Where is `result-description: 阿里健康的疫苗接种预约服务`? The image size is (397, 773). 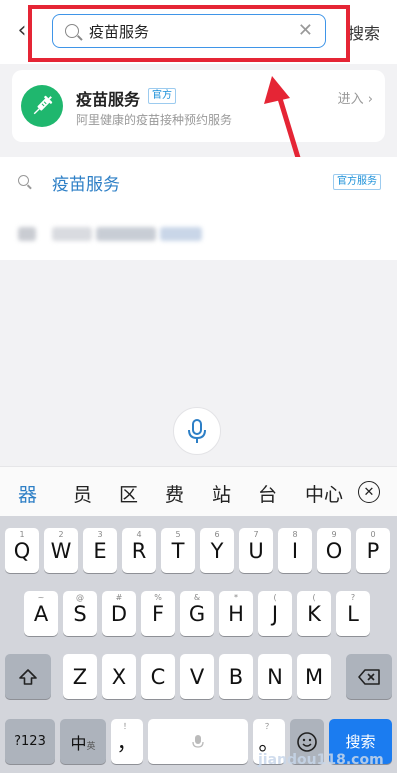 result-description: 阿里健康的疫苗接种预约服务 is located at coordinates (154, 120).